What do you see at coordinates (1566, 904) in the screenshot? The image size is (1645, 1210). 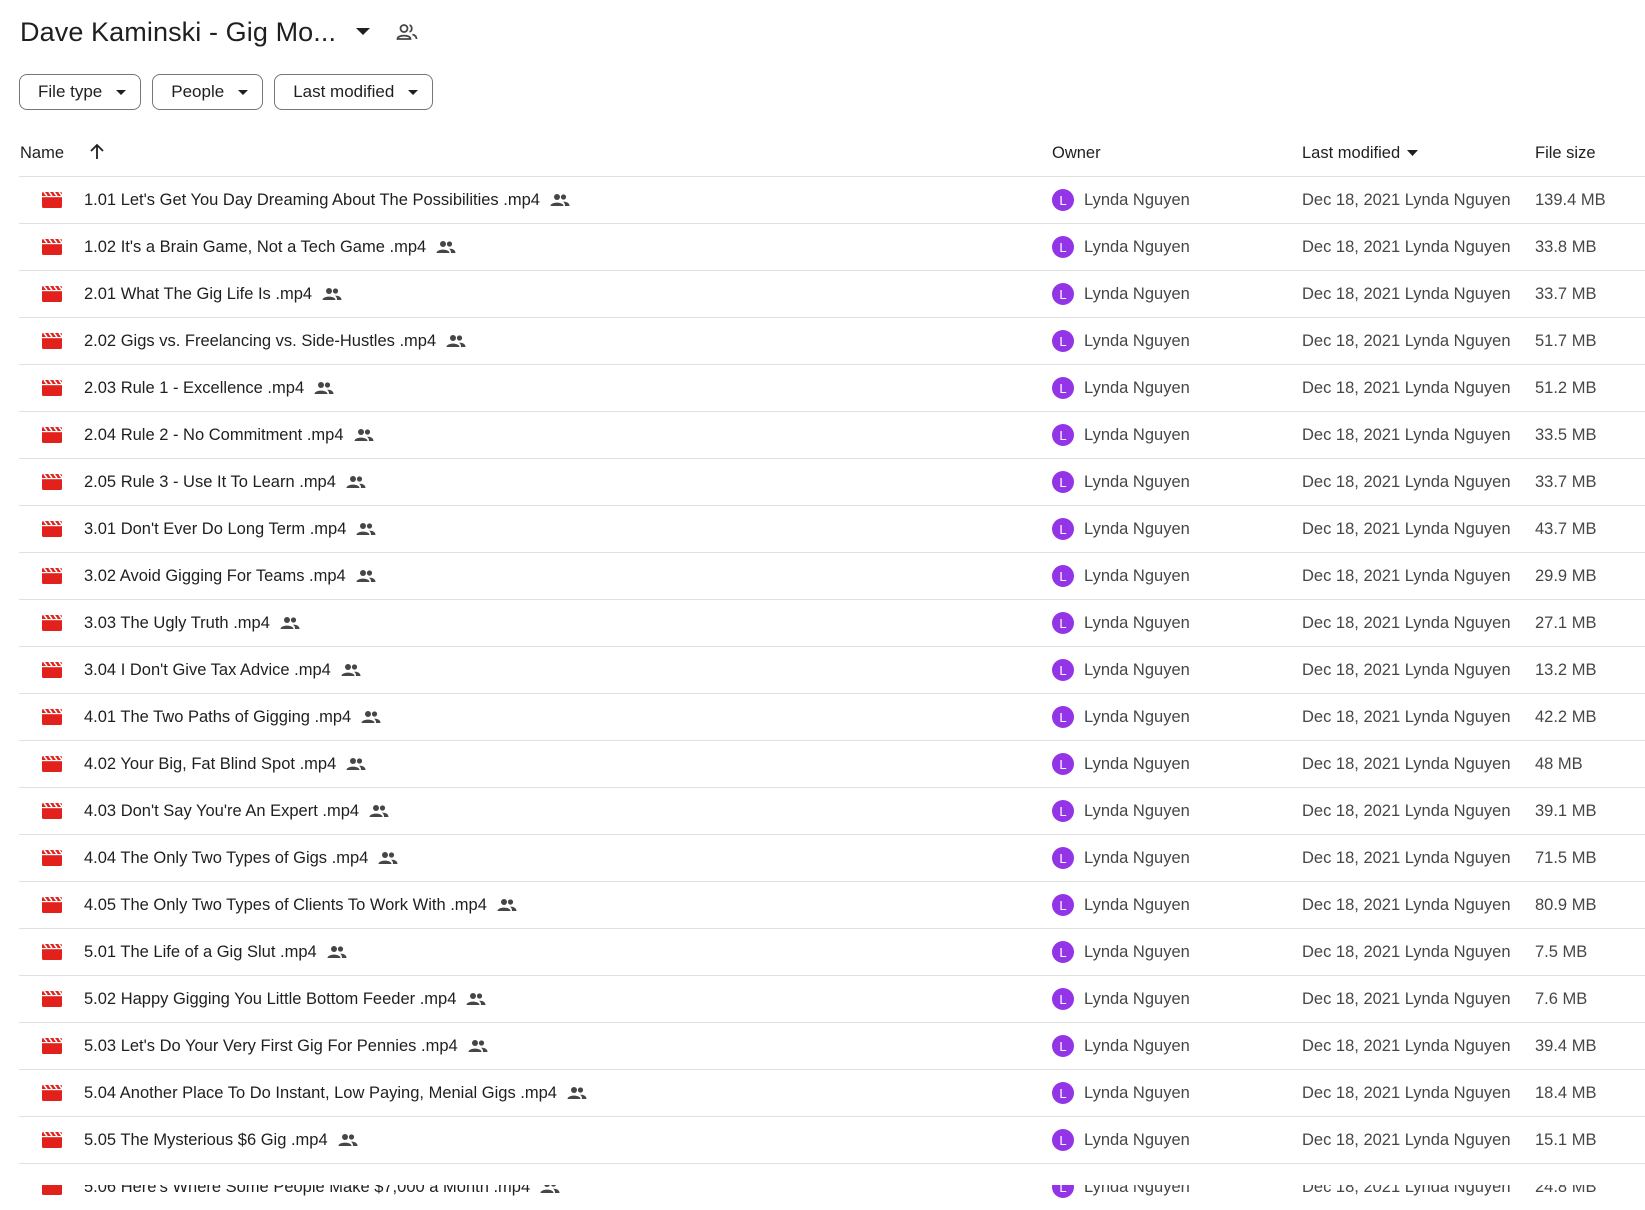 I see `file-size-cell: 80.9 MB` at bounding box center [1566, 904].